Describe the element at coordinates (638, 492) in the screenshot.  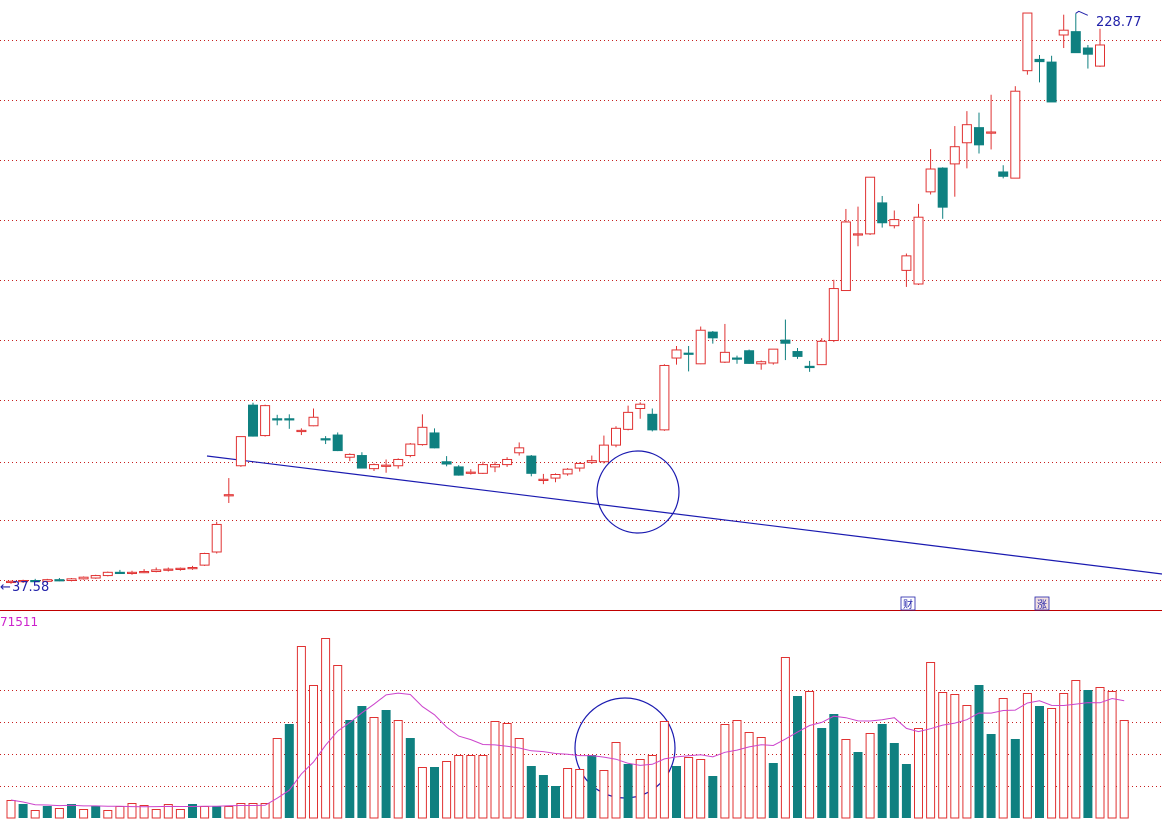
I see `price-highlight-circle` at that location.